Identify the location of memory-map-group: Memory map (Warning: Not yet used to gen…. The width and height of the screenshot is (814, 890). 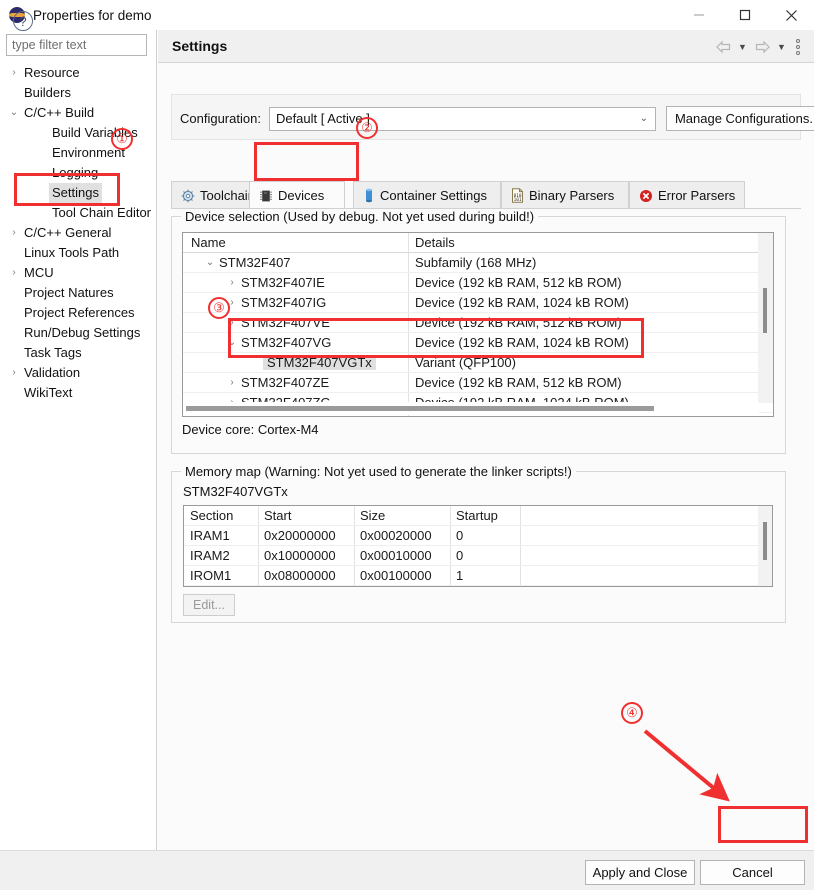
(478, 543).